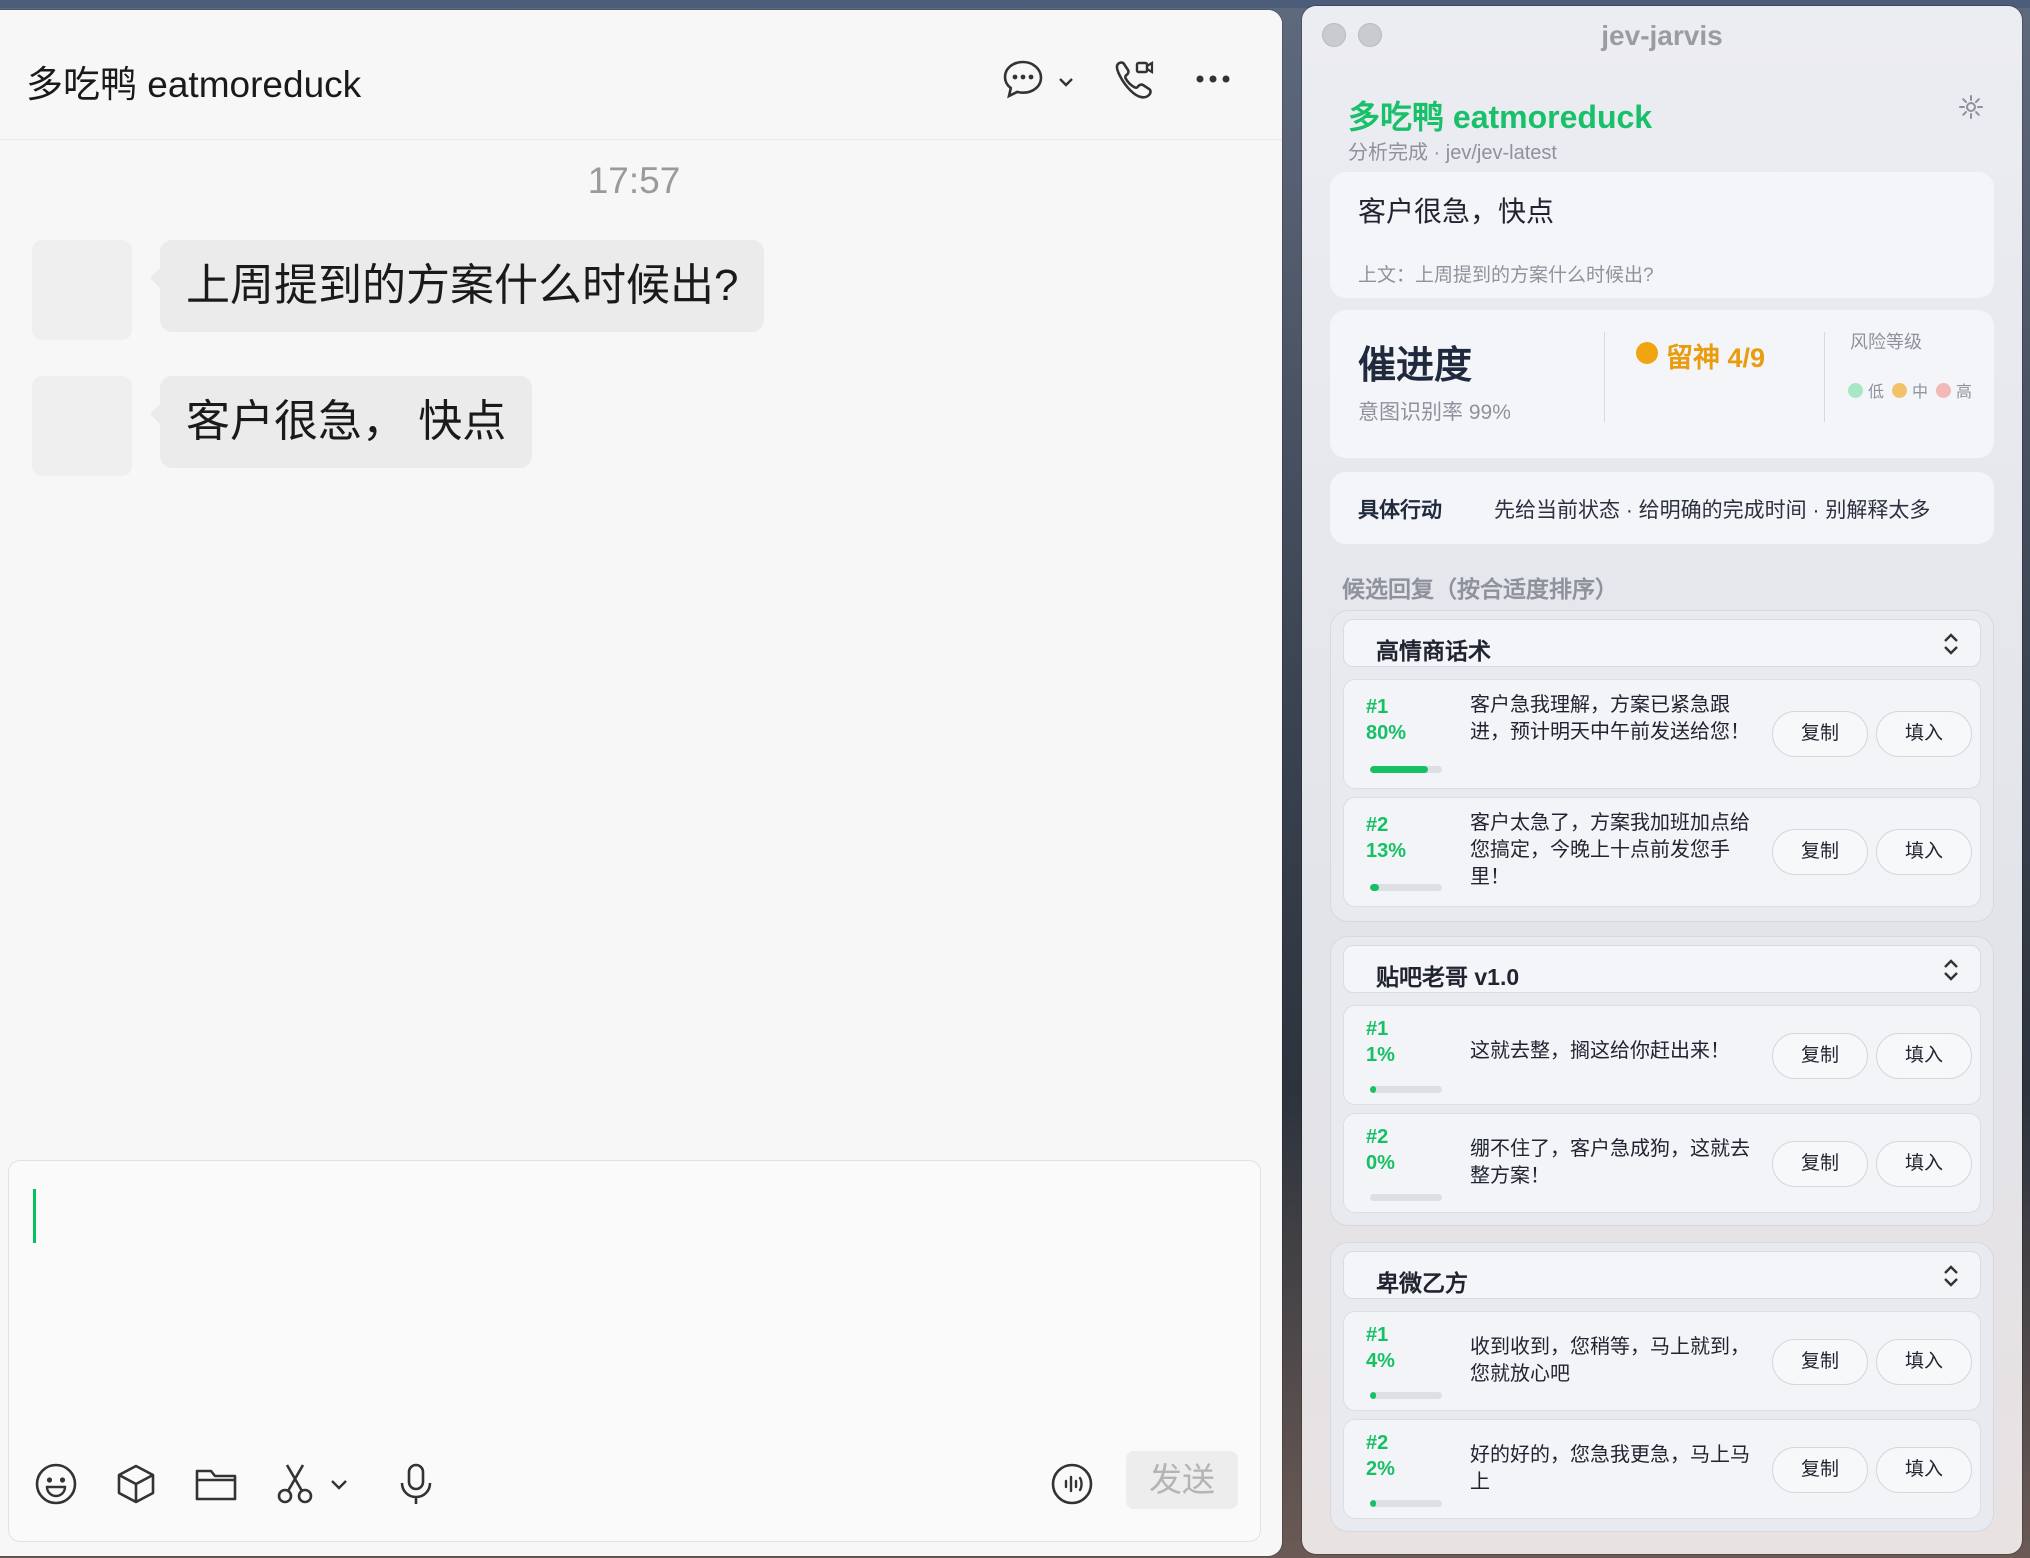 This screenshot has height=1558, width=2030. I want to click on reply-text: 客户急我理解，方案已紧急跟进，预计明天中午前发送给您！, so click(1610, 718).